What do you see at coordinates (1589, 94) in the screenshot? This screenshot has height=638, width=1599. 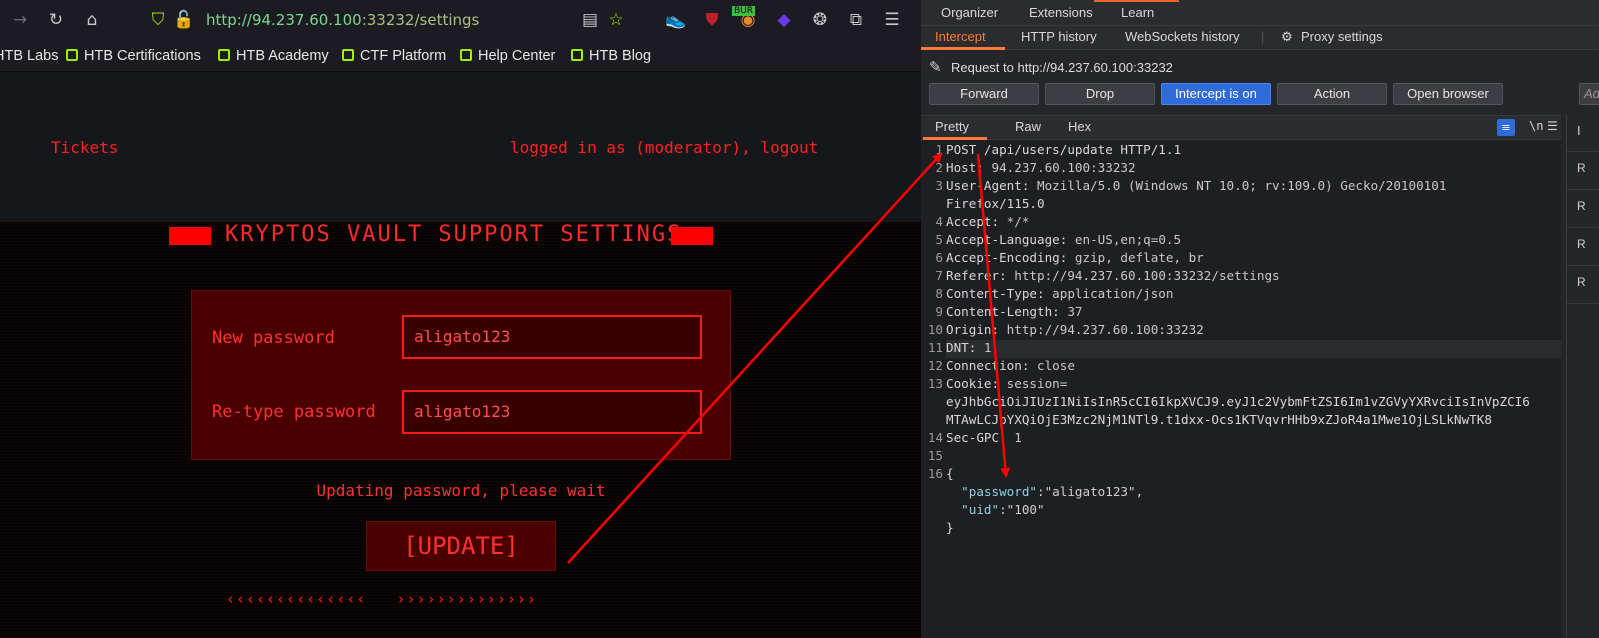 I see `add-comment-button: Ad` at bounding box center [1589, 94].